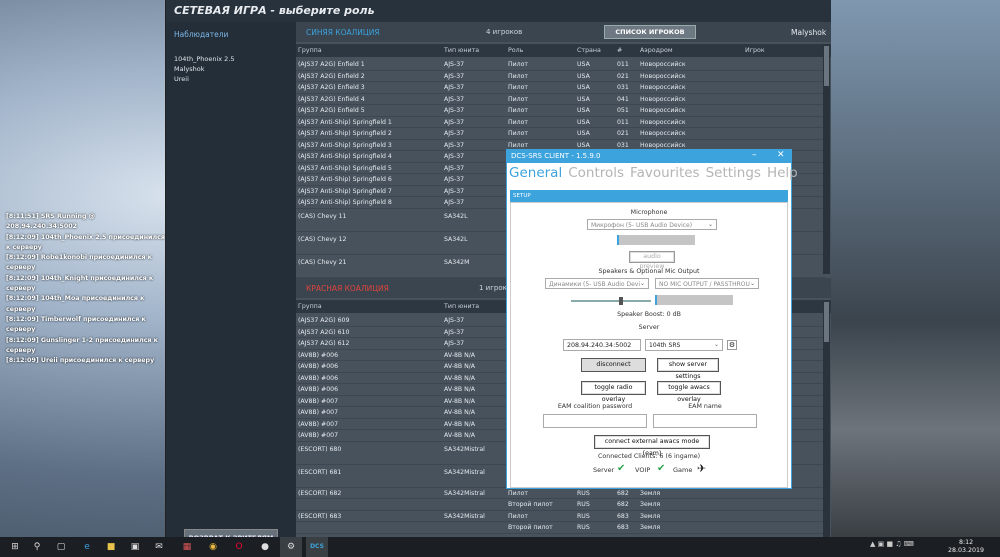 This screenshot has width=1000, height=557. I want to click on column-header: Аэродром, so click(656, 50).